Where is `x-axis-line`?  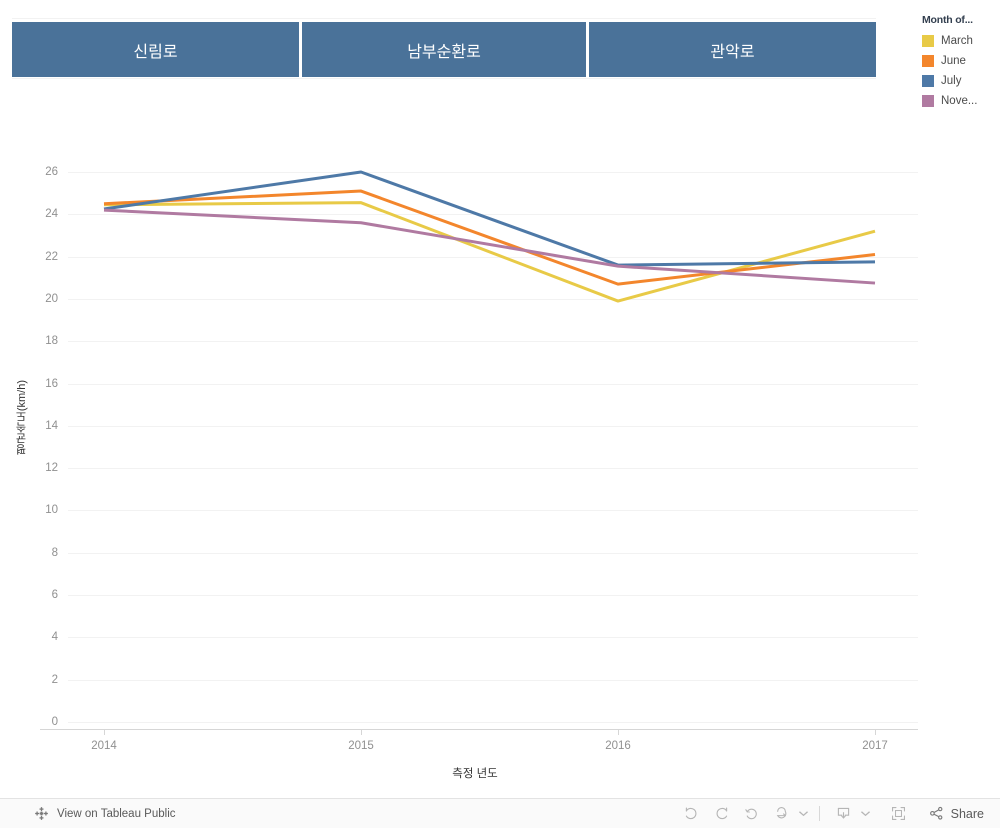 x-axis-line is located at coordinates (479, 729).